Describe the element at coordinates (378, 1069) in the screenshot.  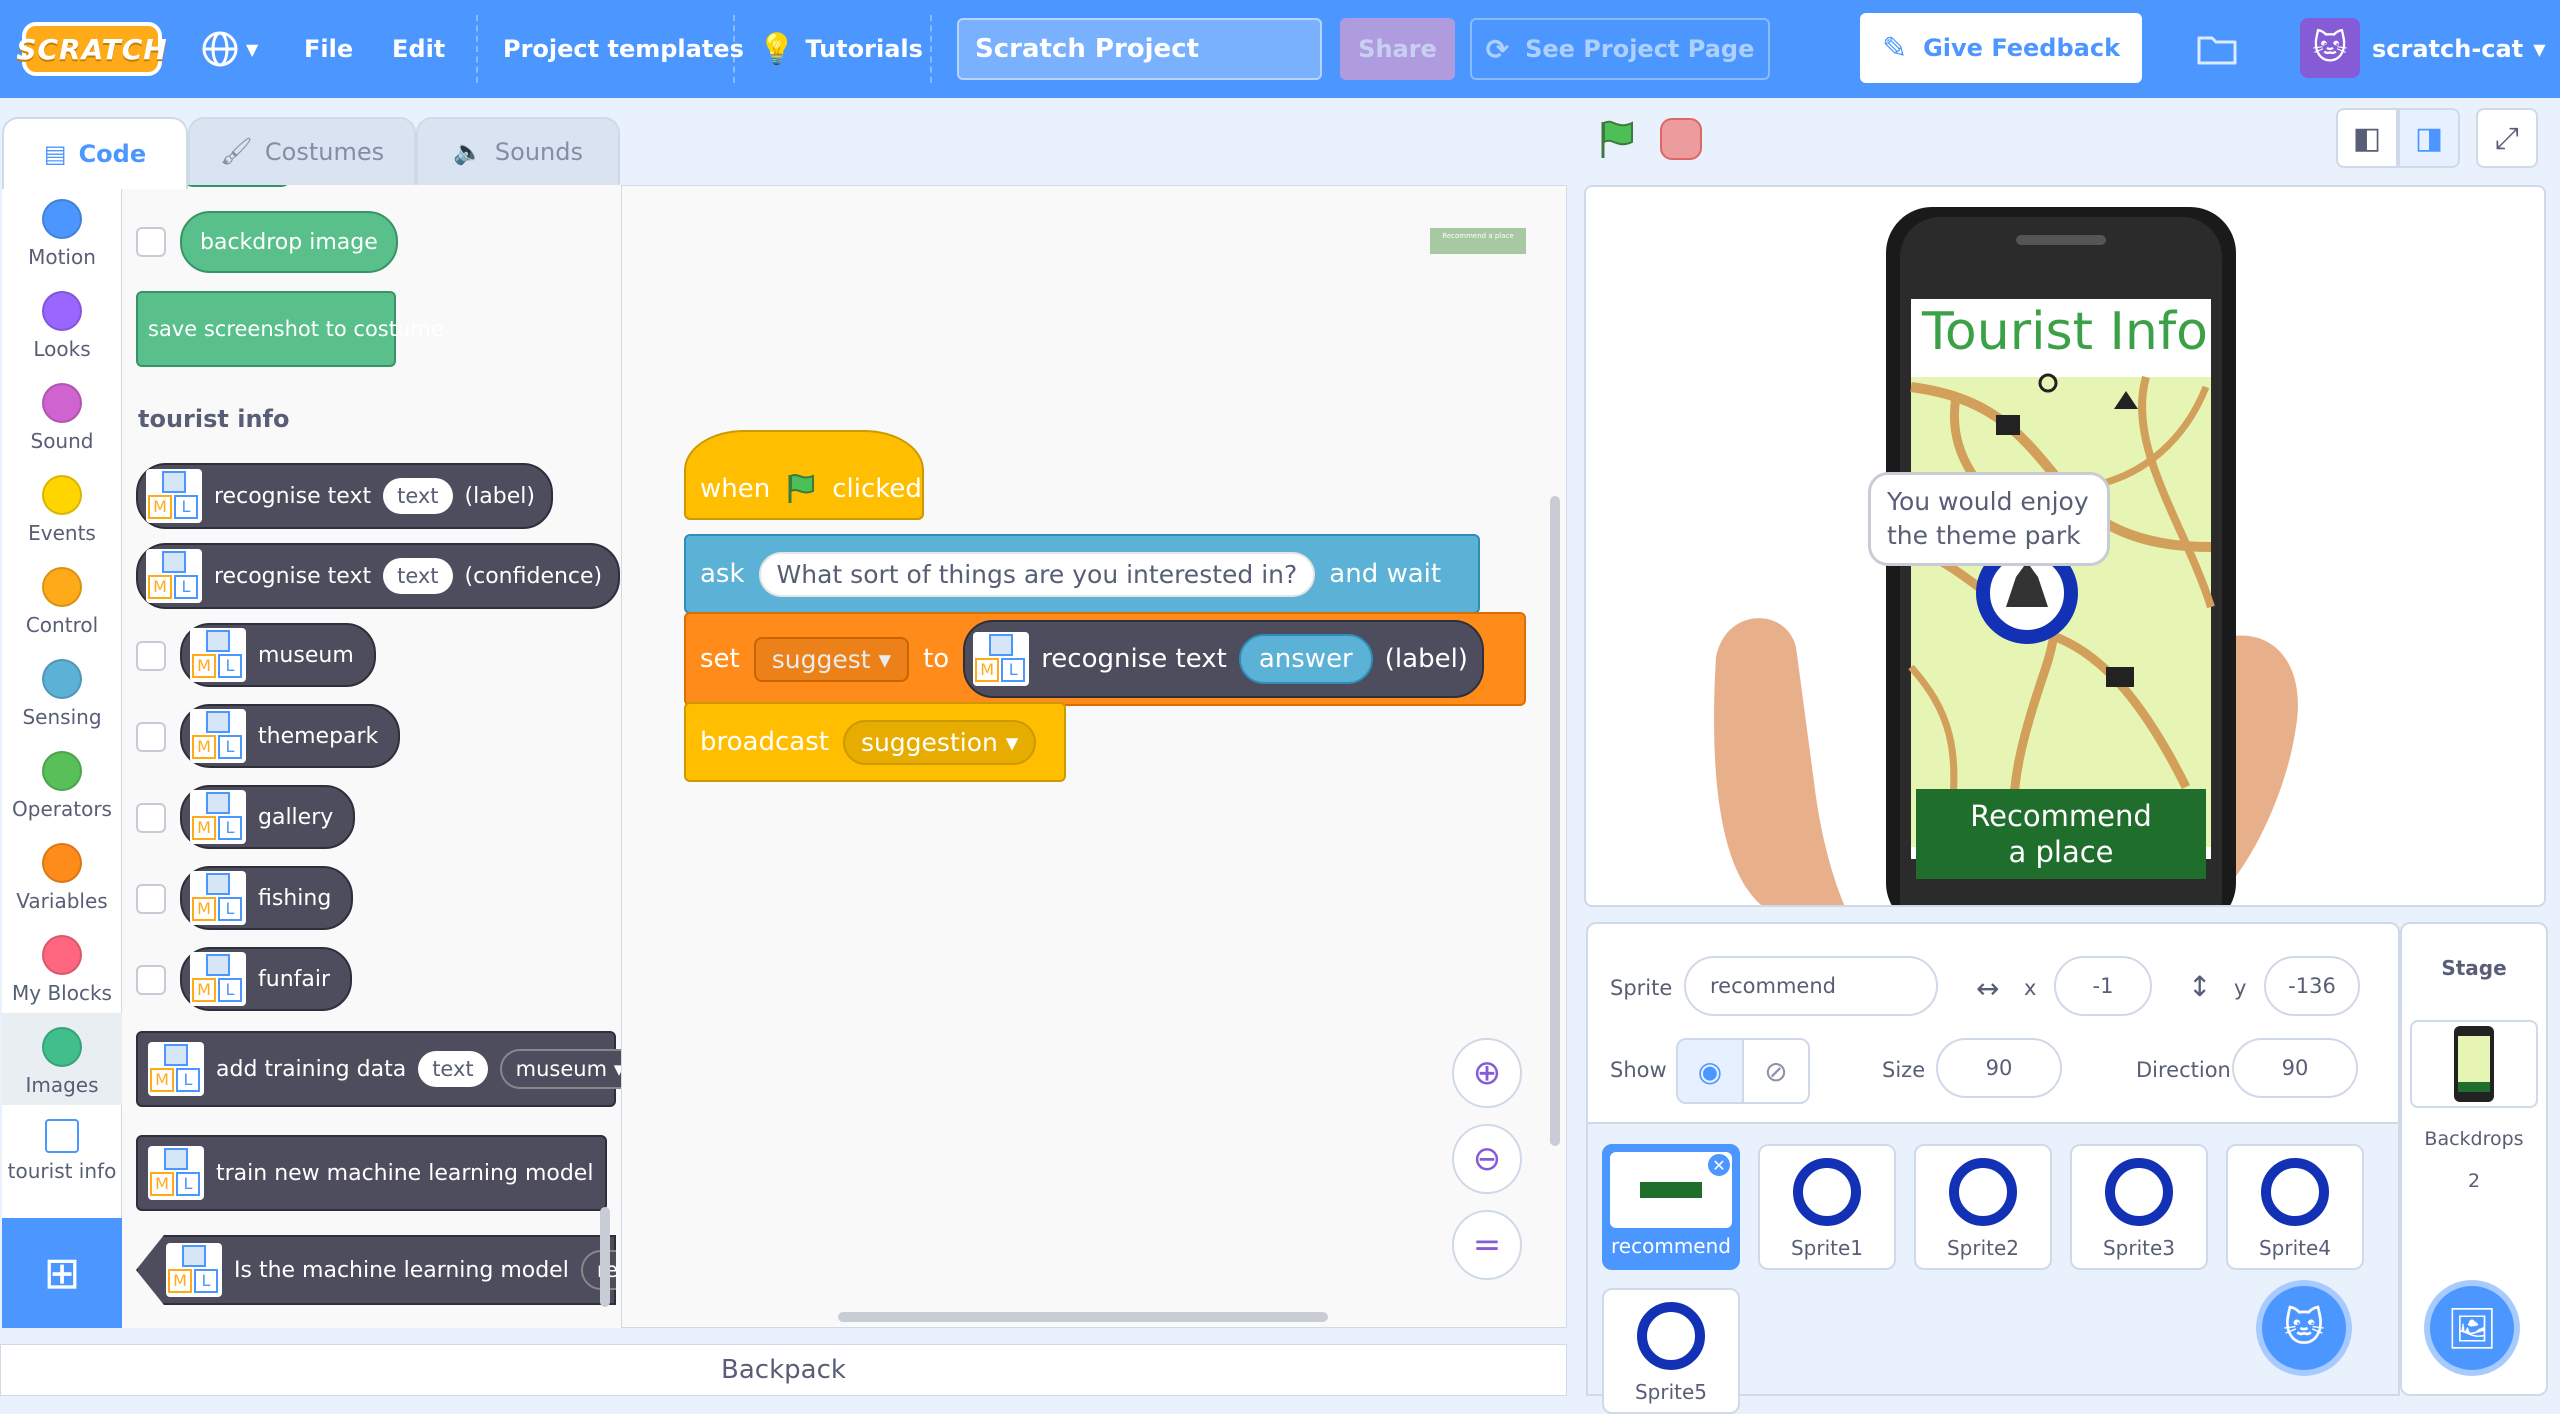
I see `add-training-data-block: ML add training data text museum ▾` at that location.